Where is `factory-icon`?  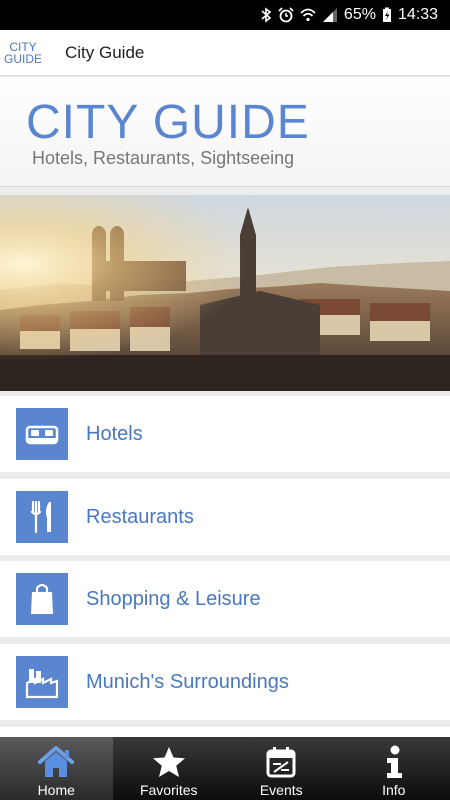 factory-icon is located at coordinates (42, 682).